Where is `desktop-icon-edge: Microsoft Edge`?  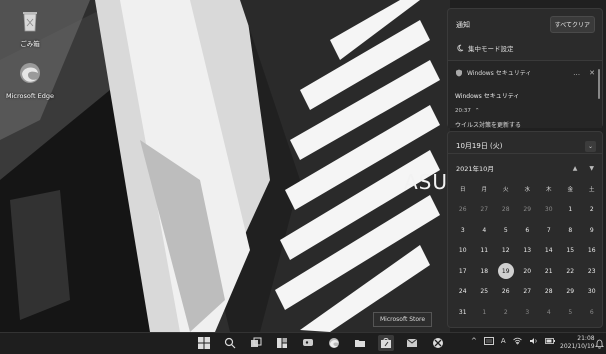 desktop-icon-edge: Microsoft Edge is located at coordinates (30, 80).